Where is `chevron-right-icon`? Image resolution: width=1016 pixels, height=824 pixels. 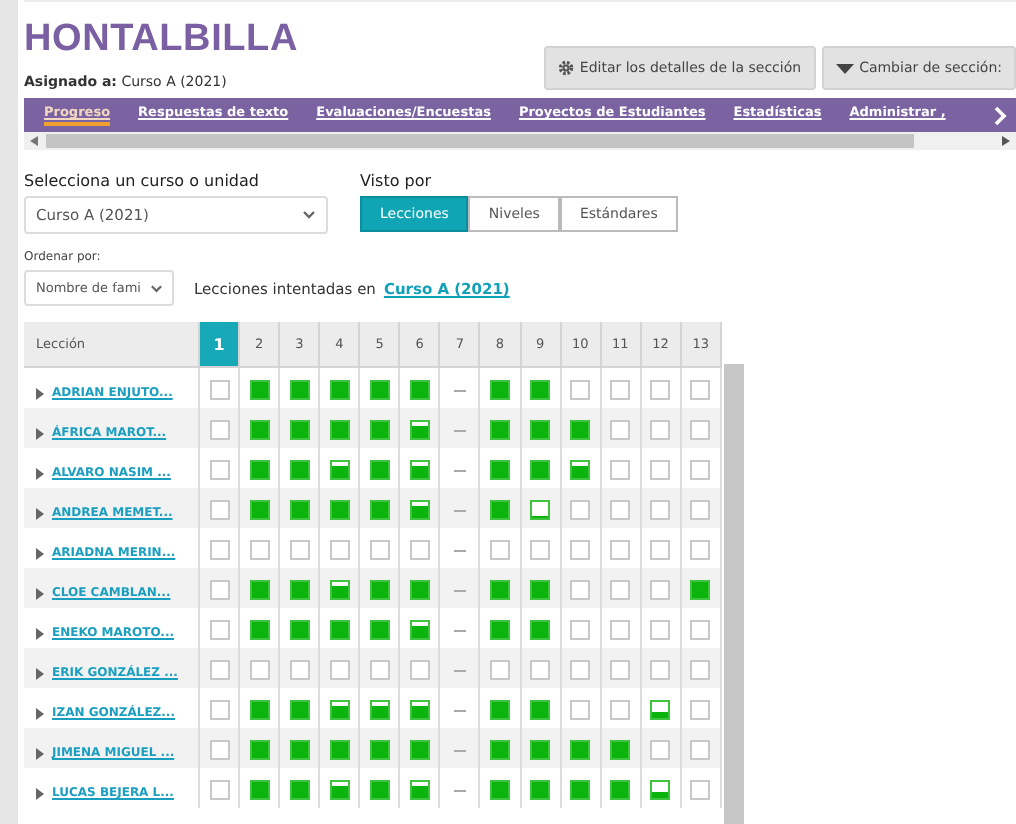 chevron-right-icon is located at coordinates (1001, 115).